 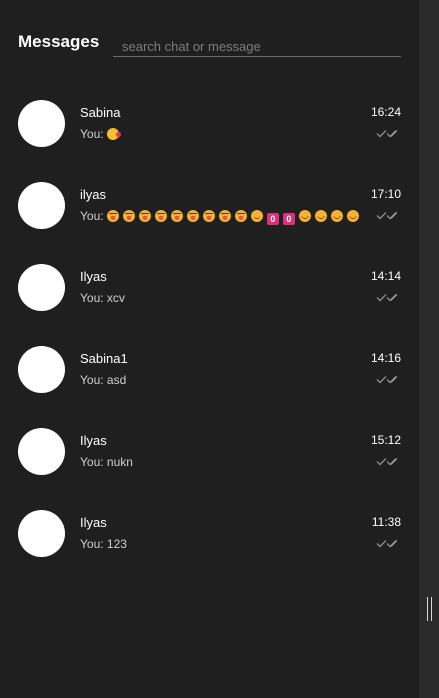 I want to click on chat-item: Ilyas 15:12 You: nukn, so click(x=209, y=469).